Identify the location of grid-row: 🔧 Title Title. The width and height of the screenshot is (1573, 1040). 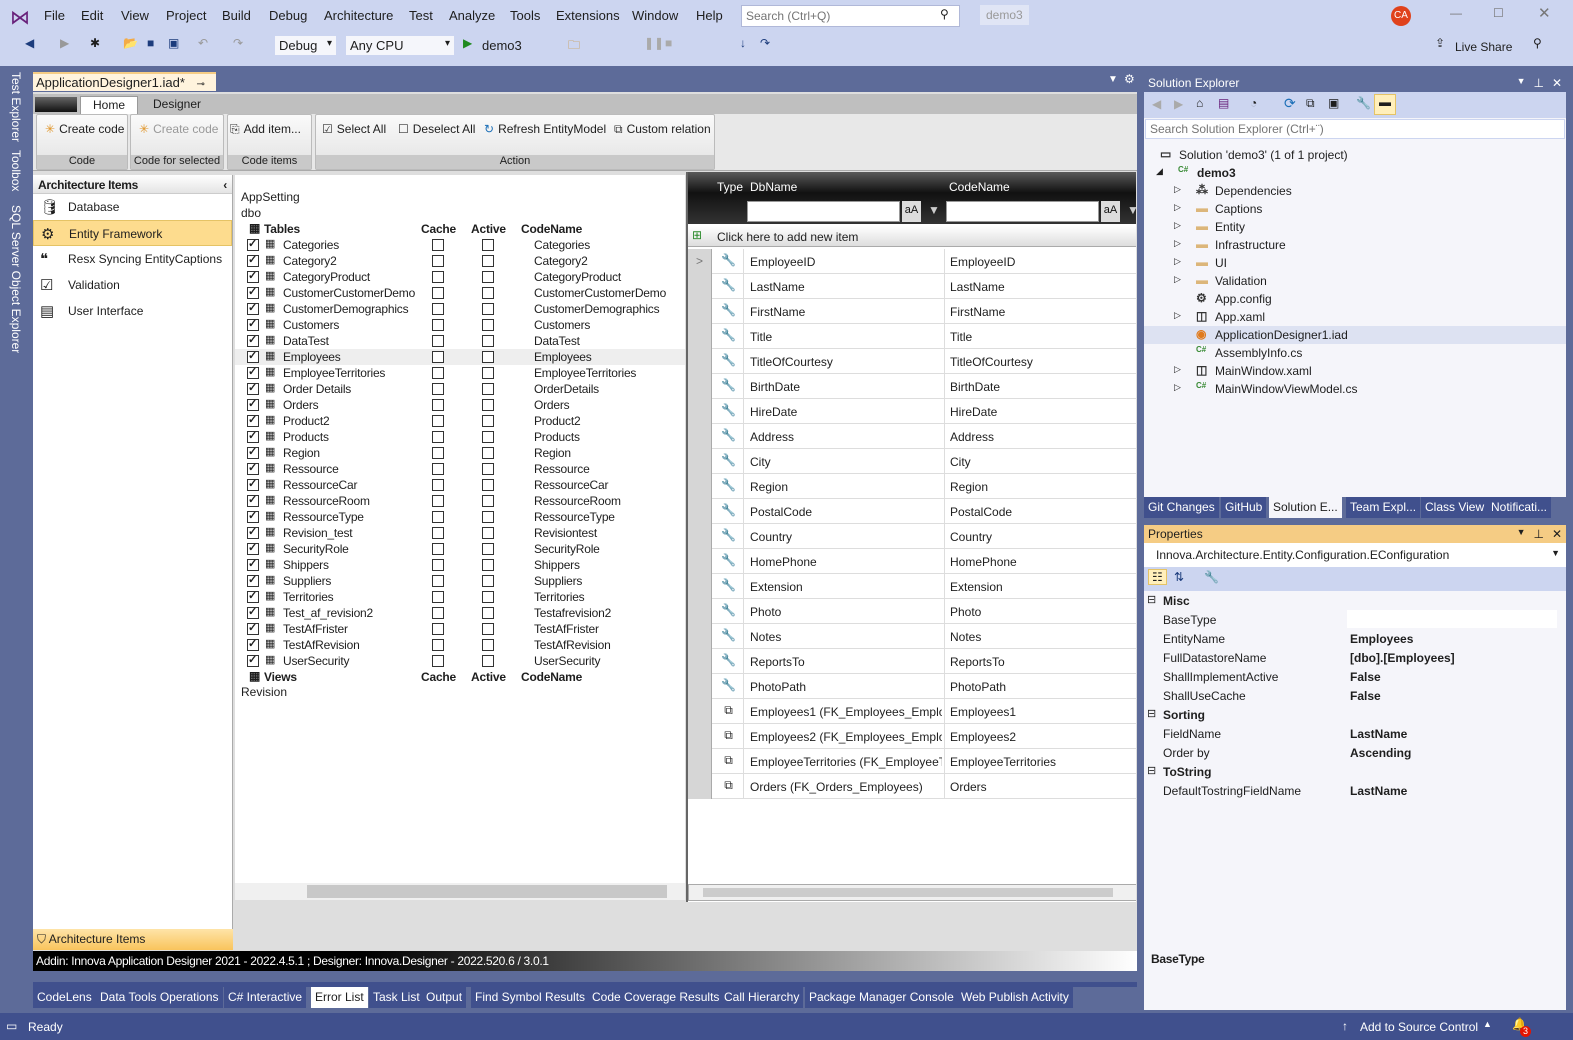
(912, 336).